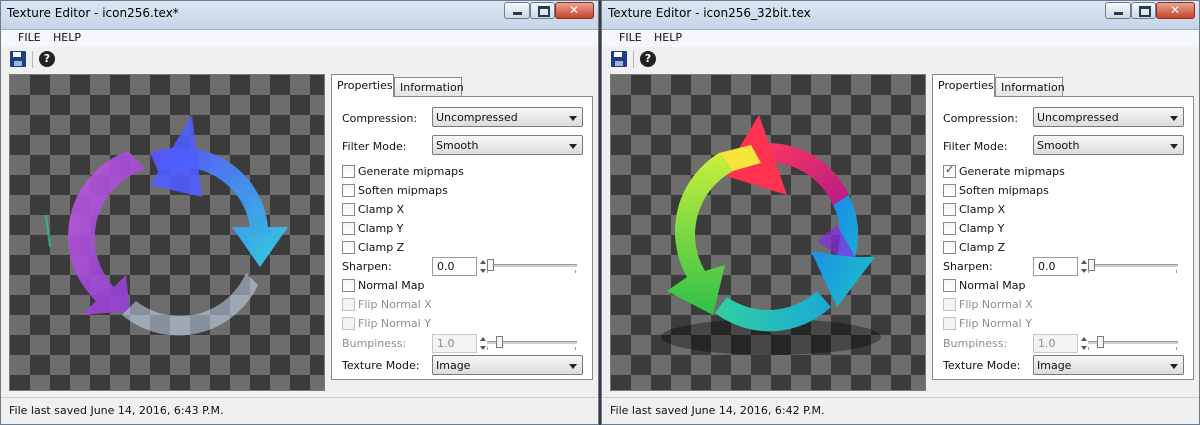  What do you see at coordinates (380, 118) in the screenshot?
I see `compression-label: Compression:` at bounding box center [380, 118].